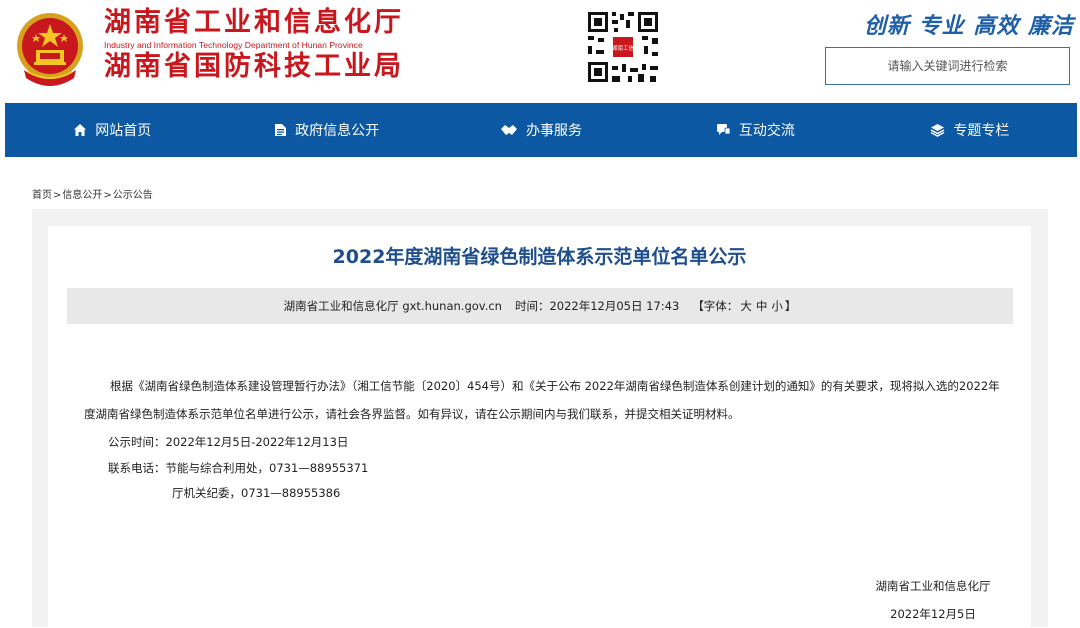  What do you see at coordinates (790, 306) in the screenshot?
I see `font-size-label-close: 】` at bounding box center [790, 306].